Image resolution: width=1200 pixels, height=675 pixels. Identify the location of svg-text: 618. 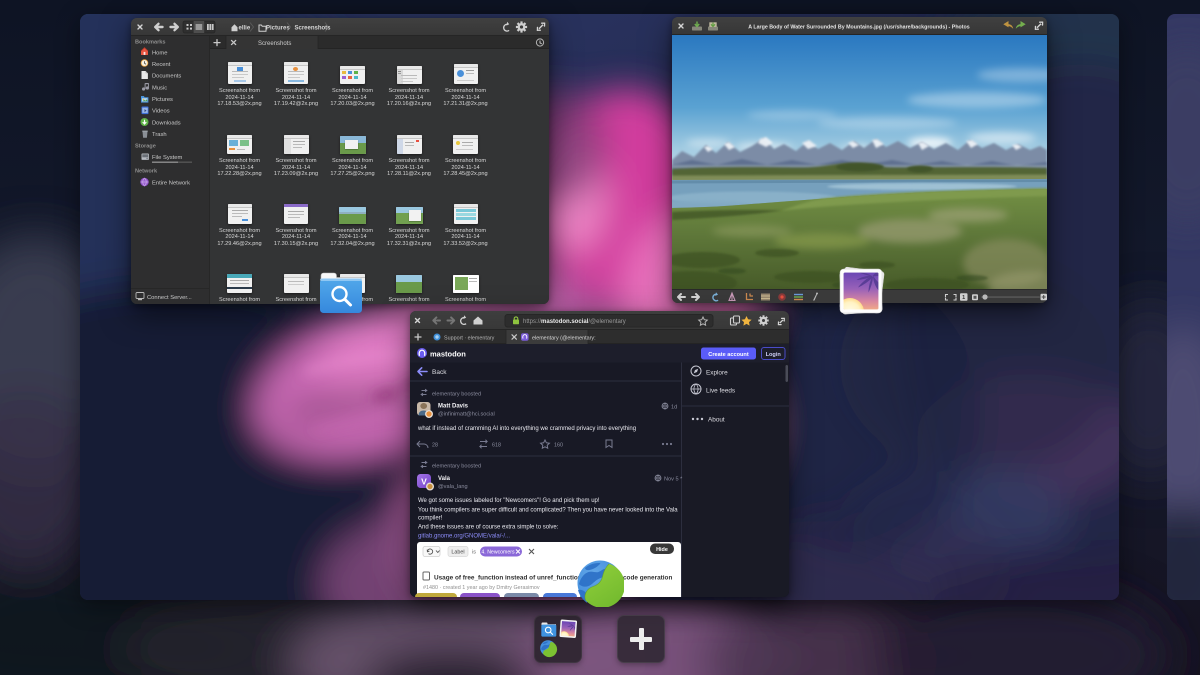
(496, 446).